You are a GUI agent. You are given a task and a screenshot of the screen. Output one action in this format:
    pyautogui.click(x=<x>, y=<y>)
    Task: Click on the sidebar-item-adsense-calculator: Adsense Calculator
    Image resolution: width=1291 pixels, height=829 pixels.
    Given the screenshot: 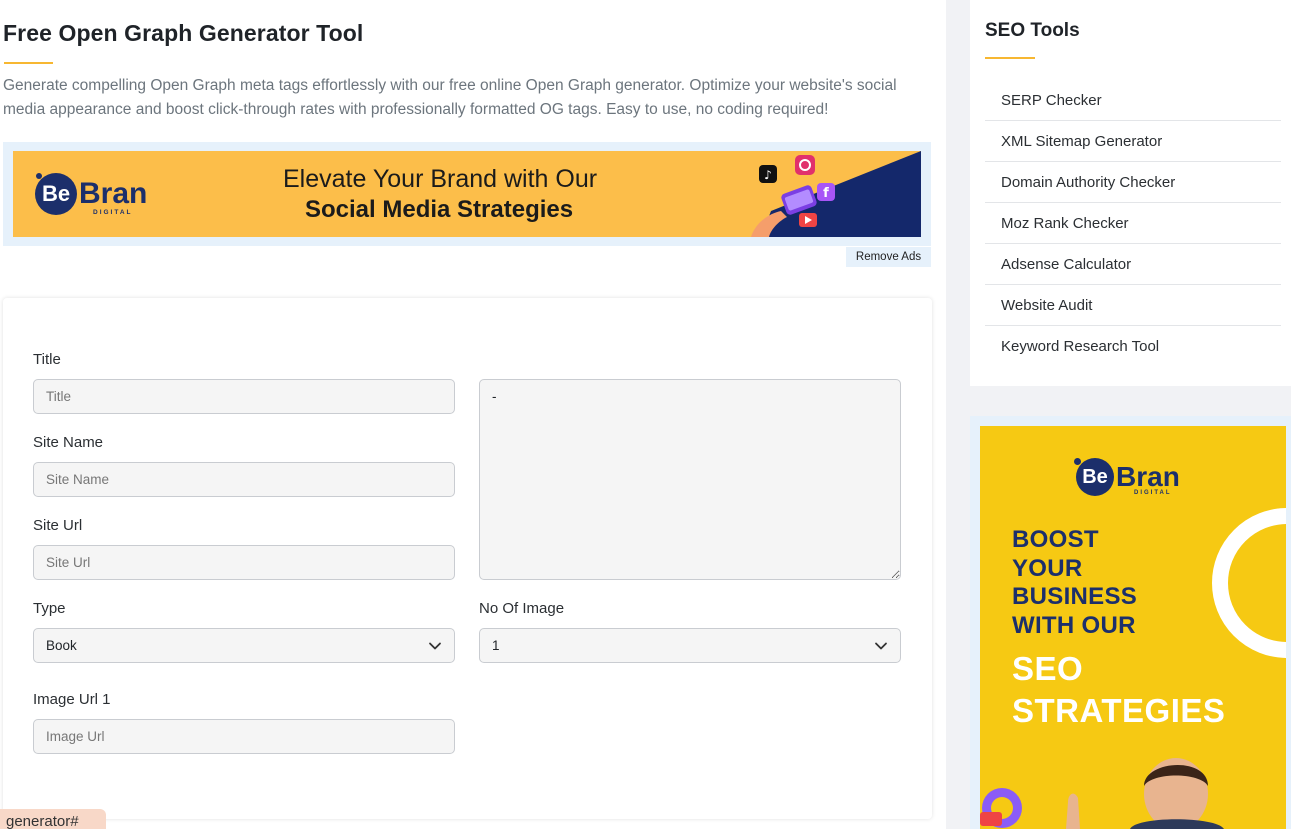 What is the action you would take?
    pyautogui.click(x=1133, y=264)
    